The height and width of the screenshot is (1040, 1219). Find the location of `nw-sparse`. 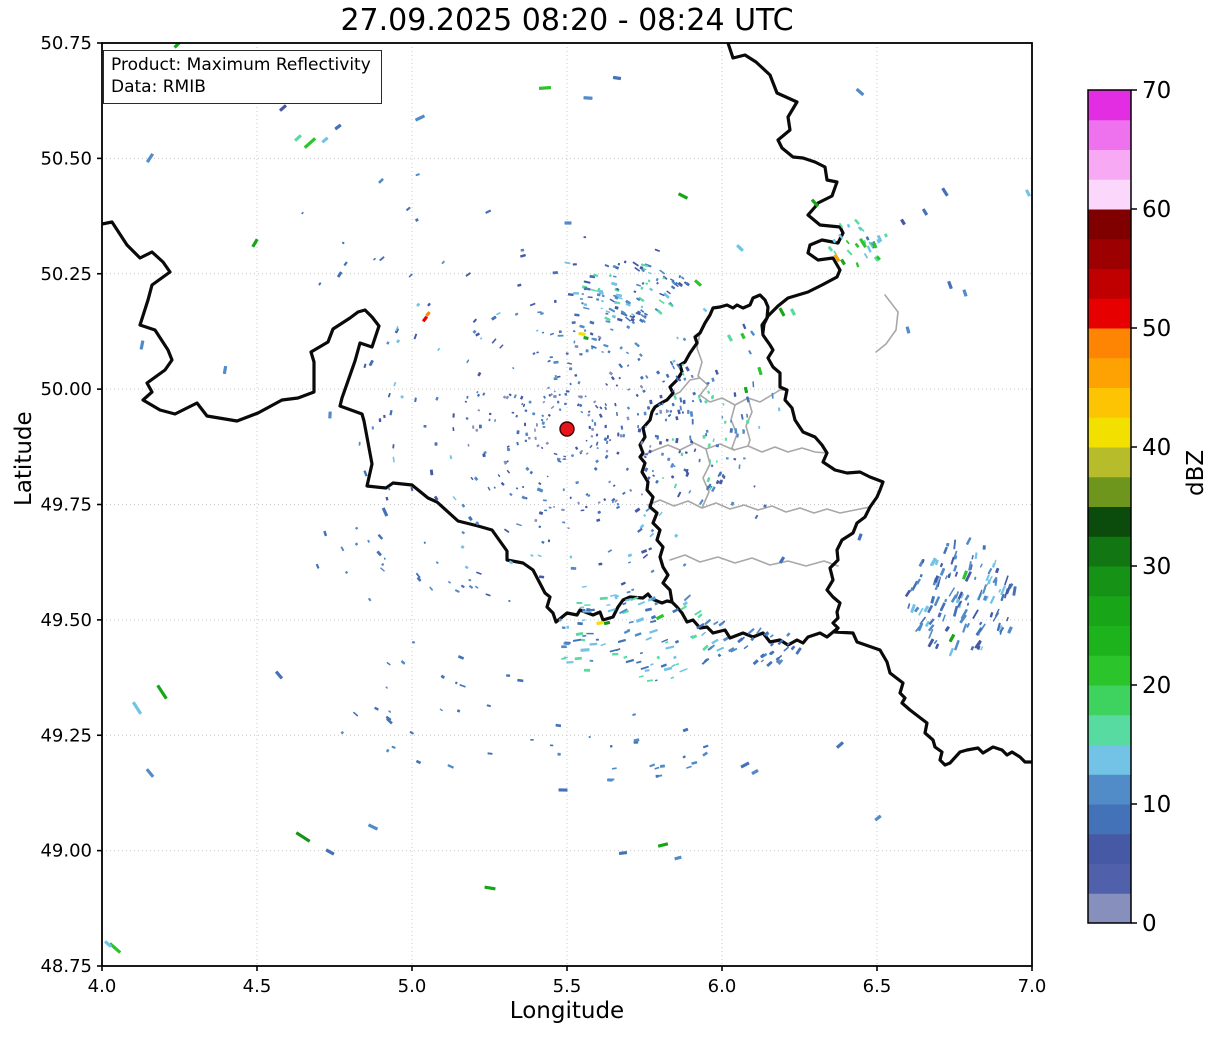

nw-sparse is located at coordinates (396, 229).